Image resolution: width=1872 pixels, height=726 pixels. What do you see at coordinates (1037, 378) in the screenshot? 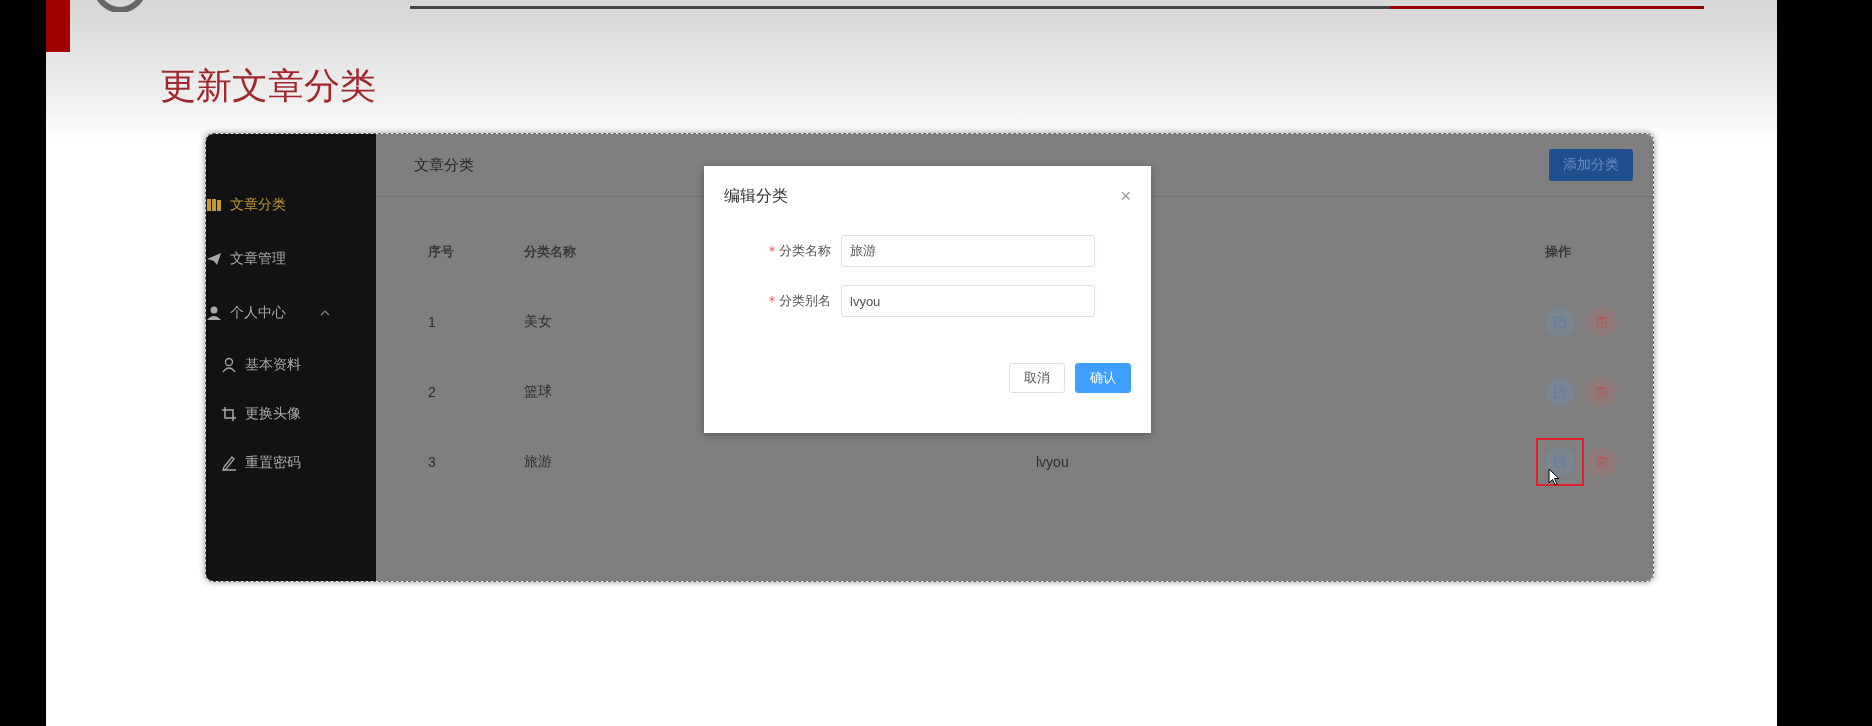
I see `cancel-button: 取消` at bounding box center [1037, 378].